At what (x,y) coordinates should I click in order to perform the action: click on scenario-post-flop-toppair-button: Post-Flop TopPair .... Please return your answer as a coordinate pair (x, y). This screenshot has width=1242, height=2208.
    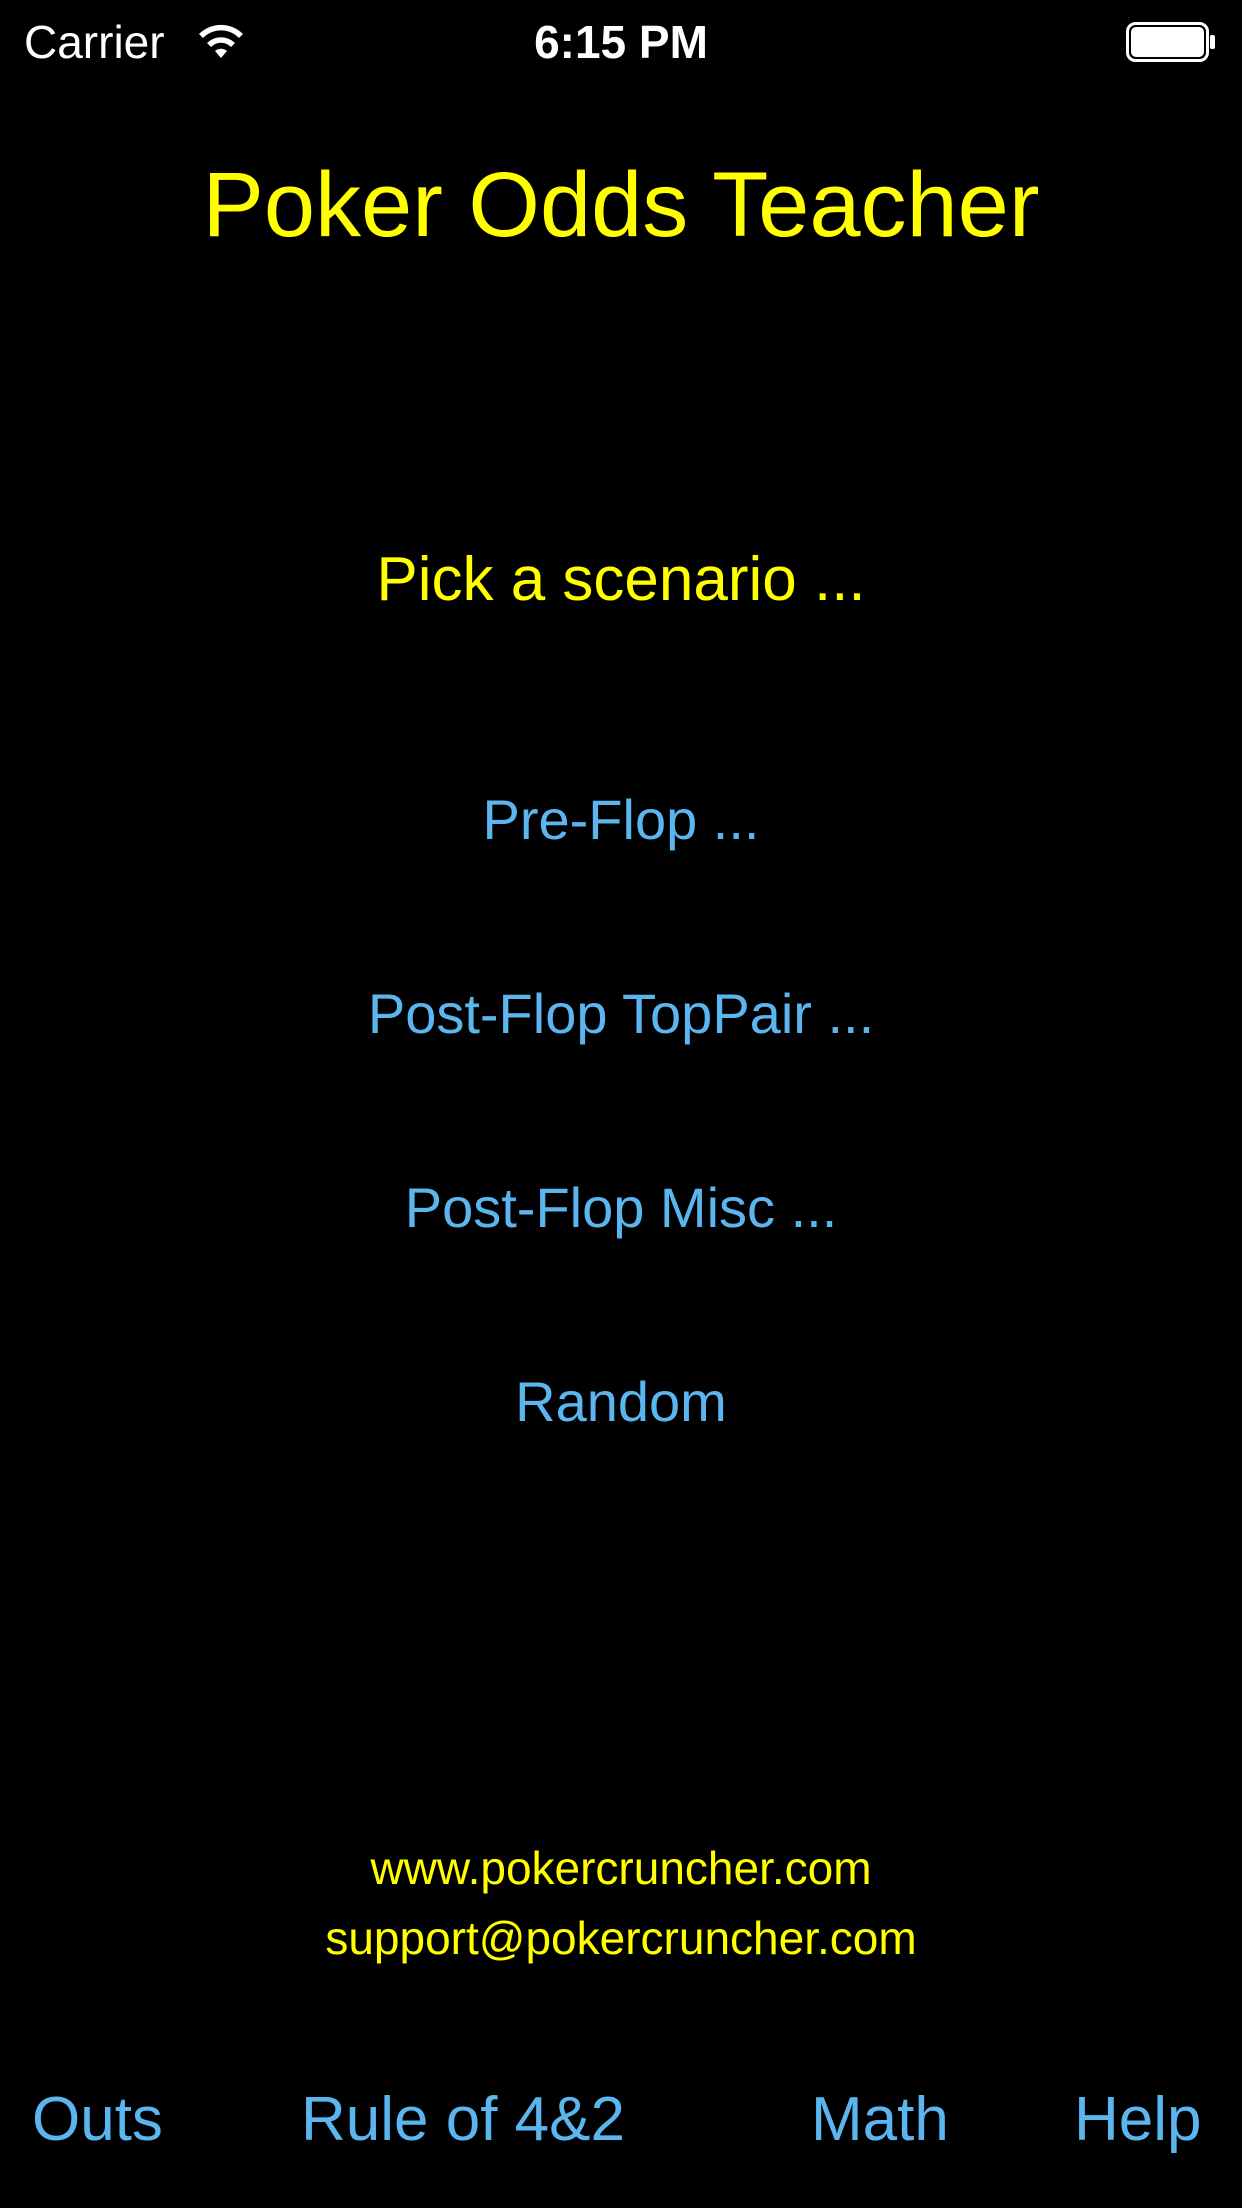
    Looking at the image, I should click on (621, 1014).